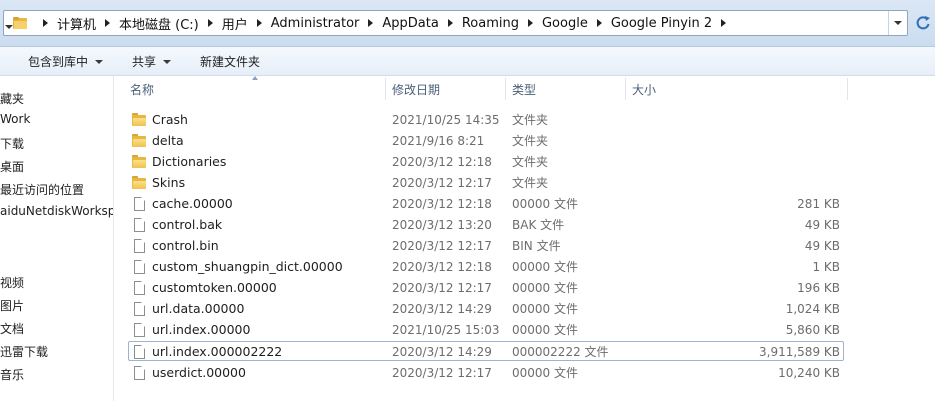 The width and height of the screenshot is (935, 401). I want to click on nav-item-netdisk: aiduNetdiskWorksp, so click(56, 211).